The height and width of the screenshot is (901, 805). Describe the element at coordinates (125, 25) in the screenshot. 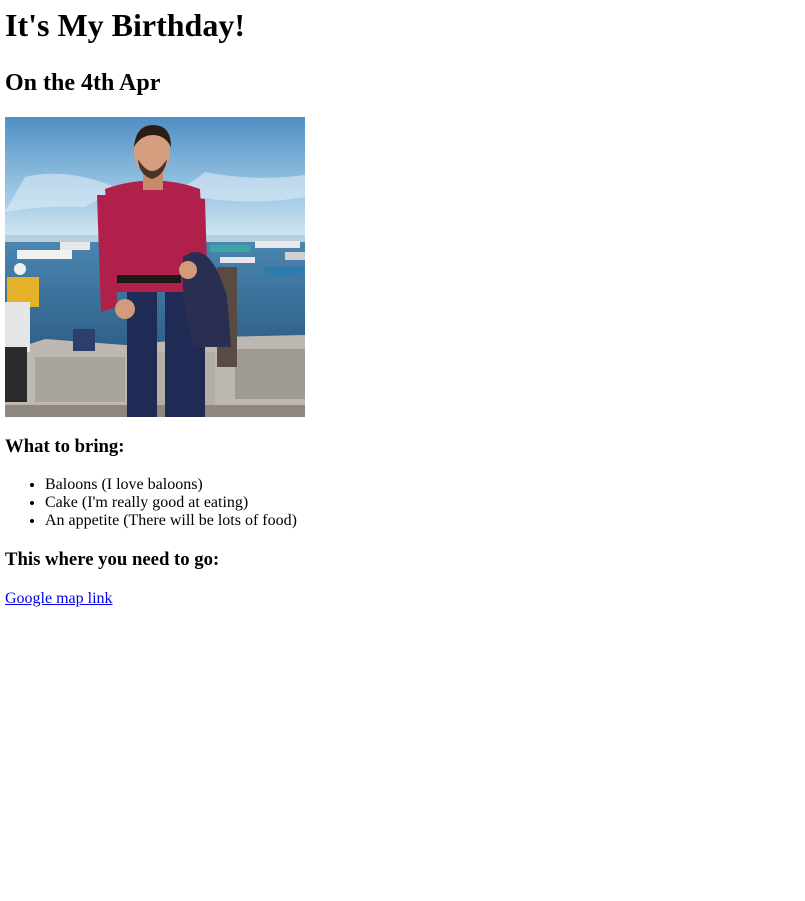

I see `page-title: It's My Birthday!` at that location.